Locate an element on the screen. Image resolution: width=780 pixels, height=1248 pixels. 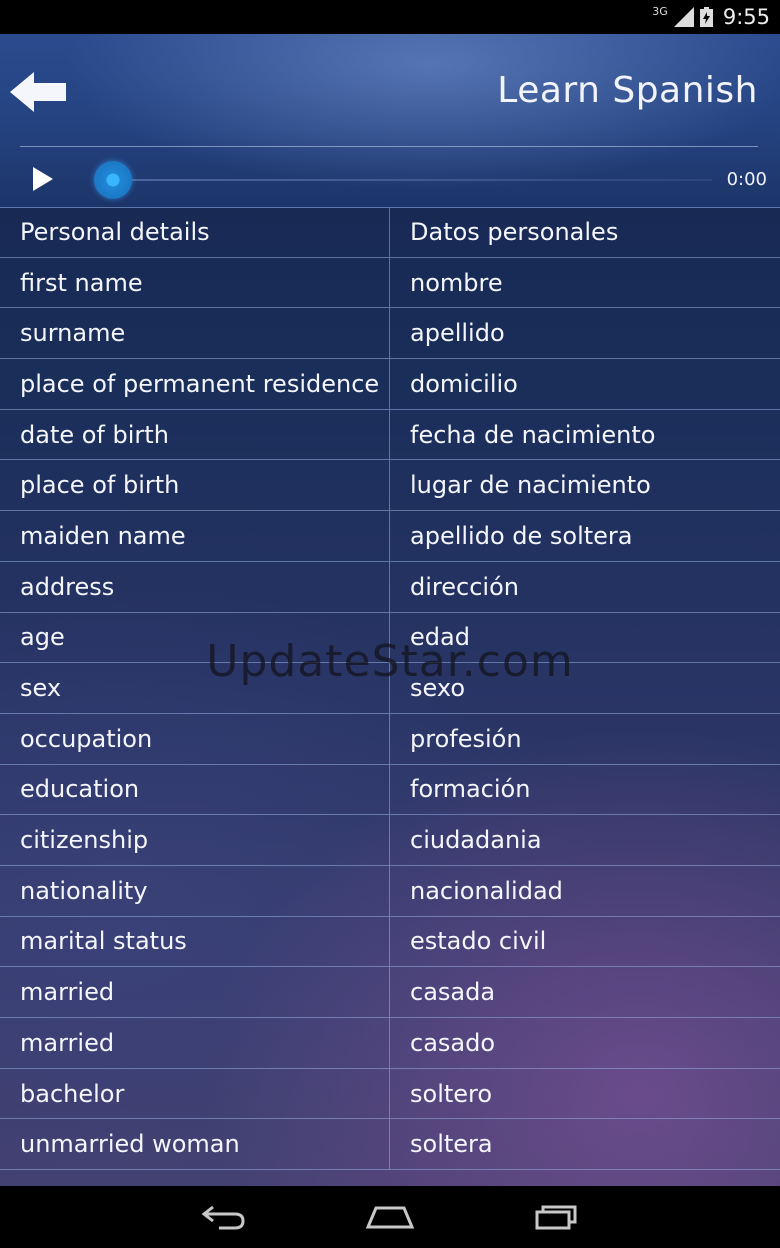
nav-recents-button is located at coordinates (556, 1217).